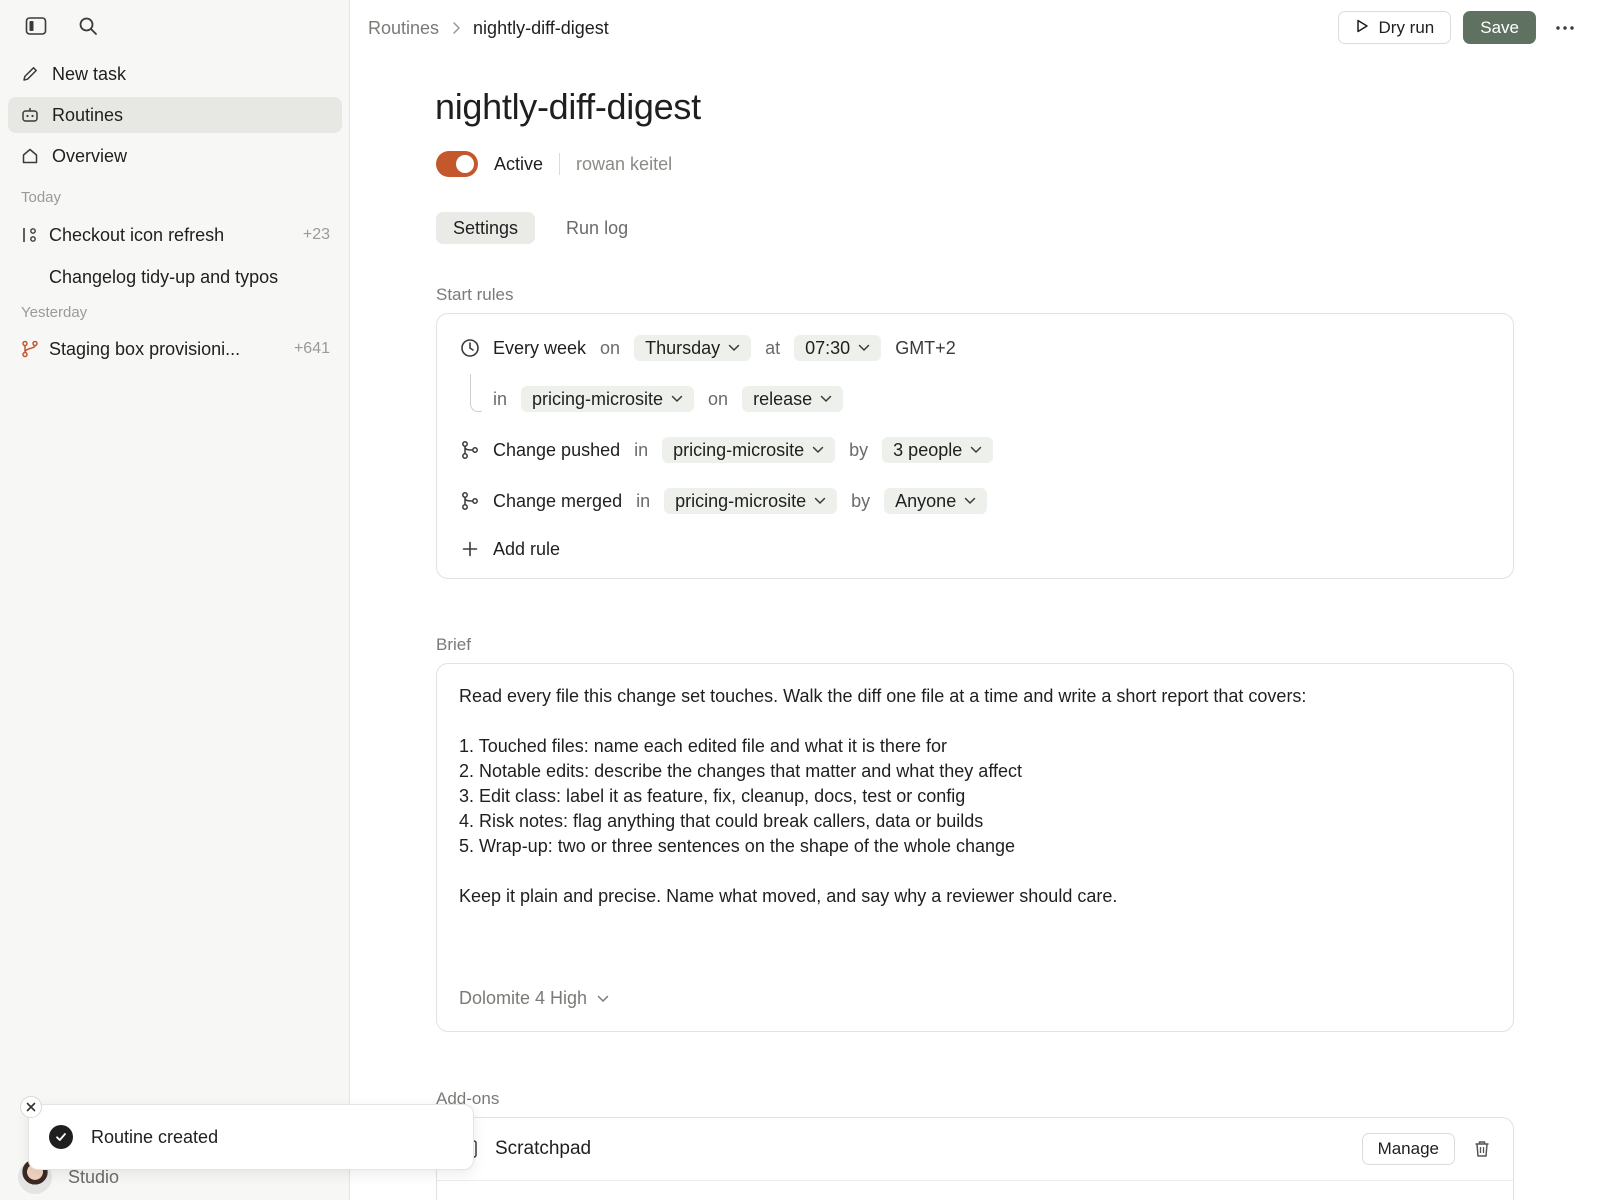 The width and height of the screenshot is (1600, 1200). Describe the element at coordinates (828, 347) in the screenshot. I see `time-value: 07:30` at that location.